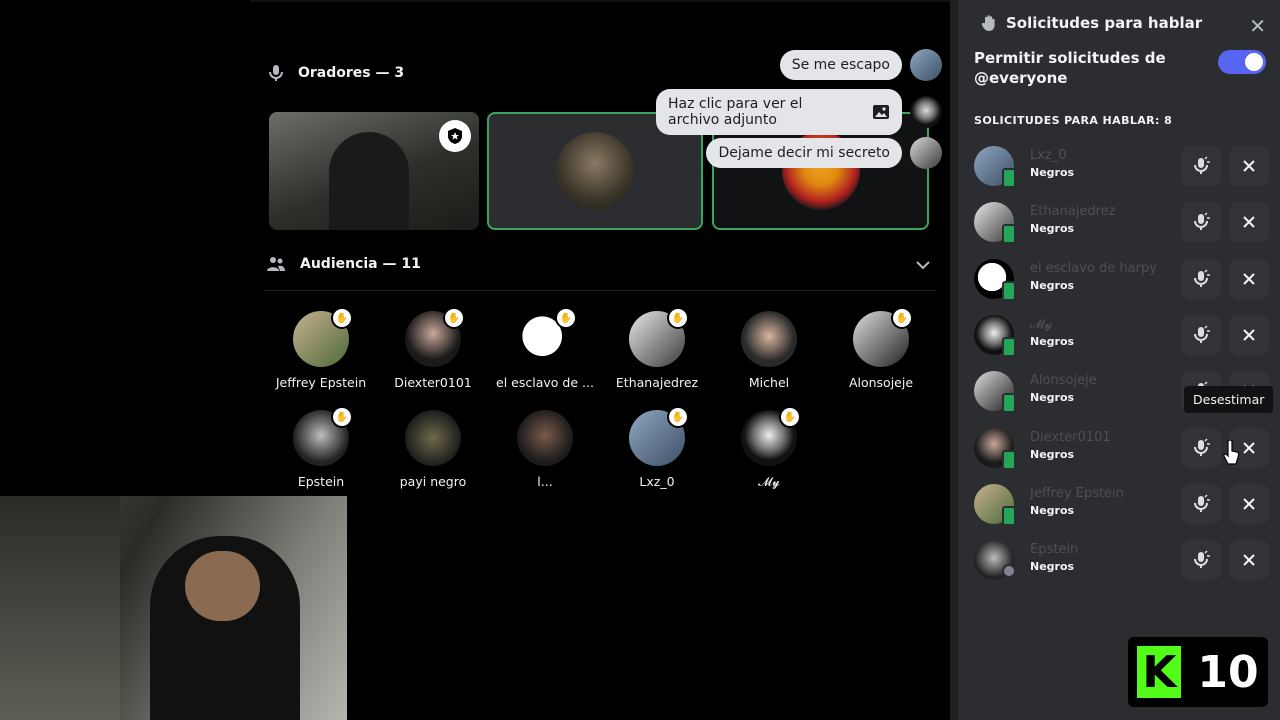  I want to click on request-username: Diexter0101, so click(1070, 437).